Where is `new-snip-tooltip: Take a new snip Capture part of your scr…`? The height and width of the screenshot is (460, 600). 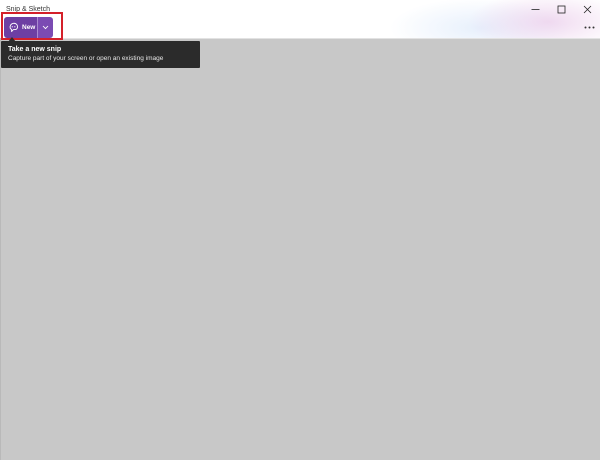 new-snip-tooltip: Take a new snip Capture part of your scr… is located at coordinates (100, 54).